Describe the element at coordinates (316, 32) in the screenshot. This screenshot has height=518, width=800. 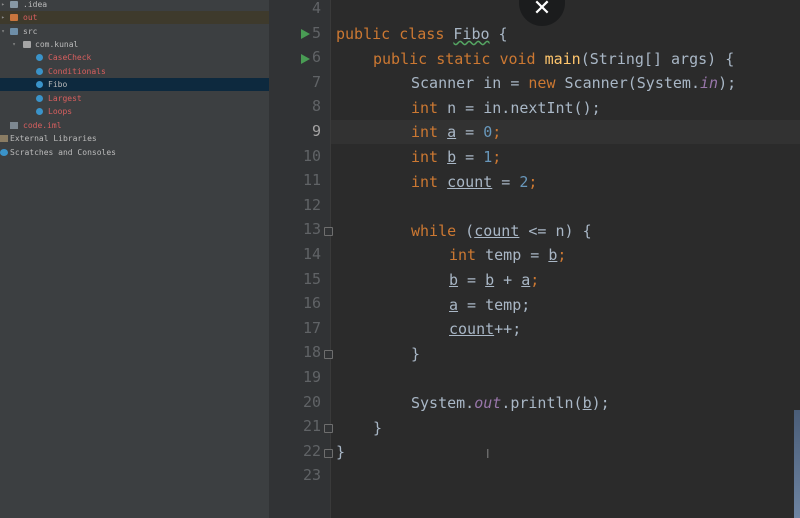
I see `line-number: 5` at that location.